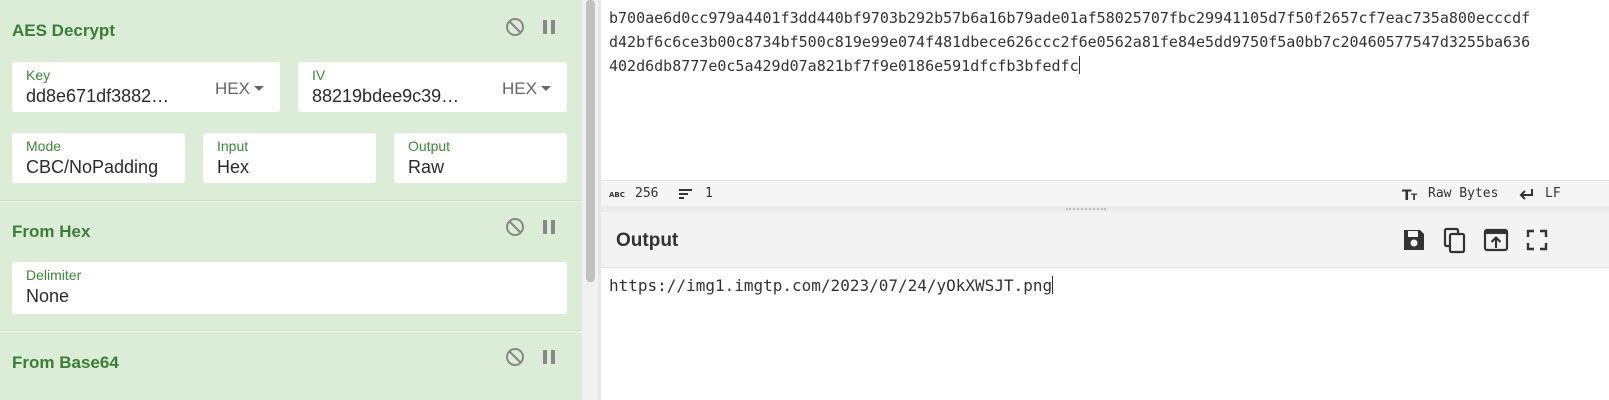 This screenshot has width=1609, height=400. I want to click on operation-title: From Base64, so click(65, 362).